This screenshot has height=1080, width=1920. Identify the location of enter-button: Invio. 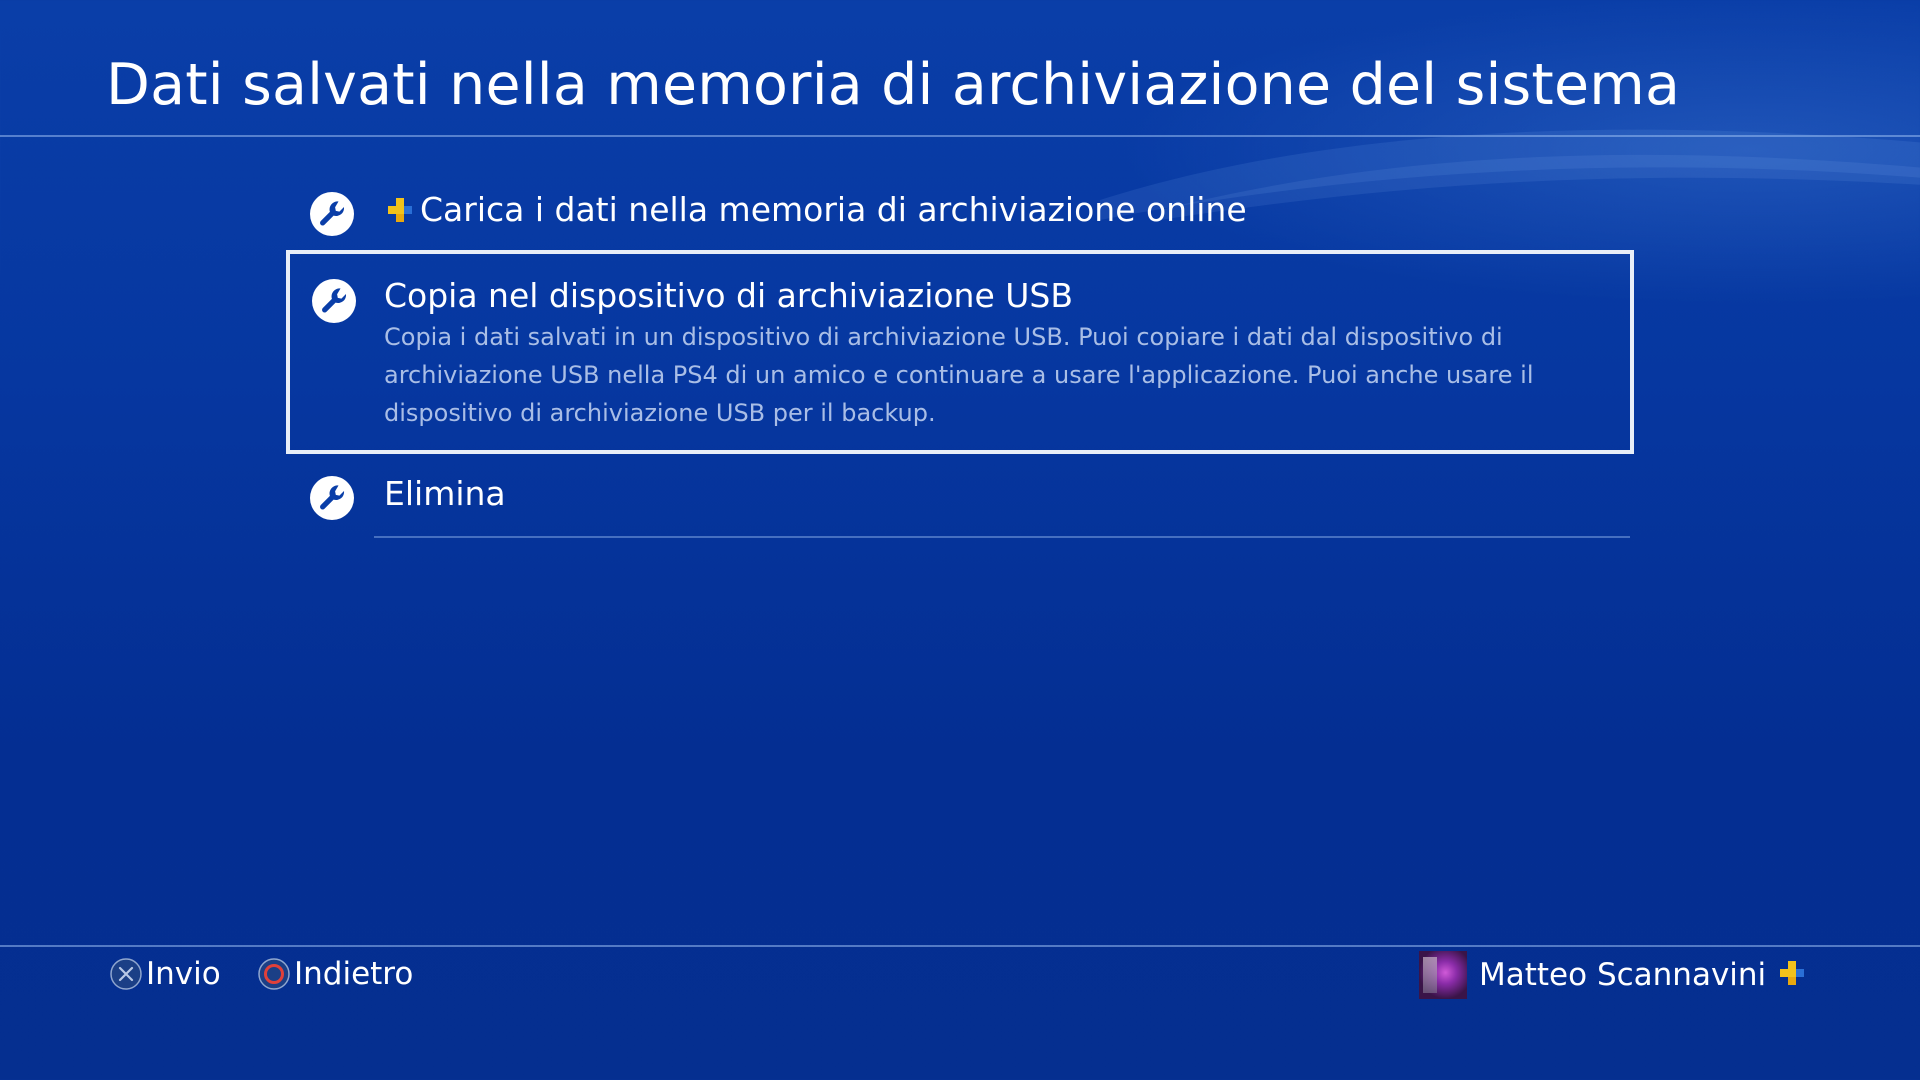
(165, 974).